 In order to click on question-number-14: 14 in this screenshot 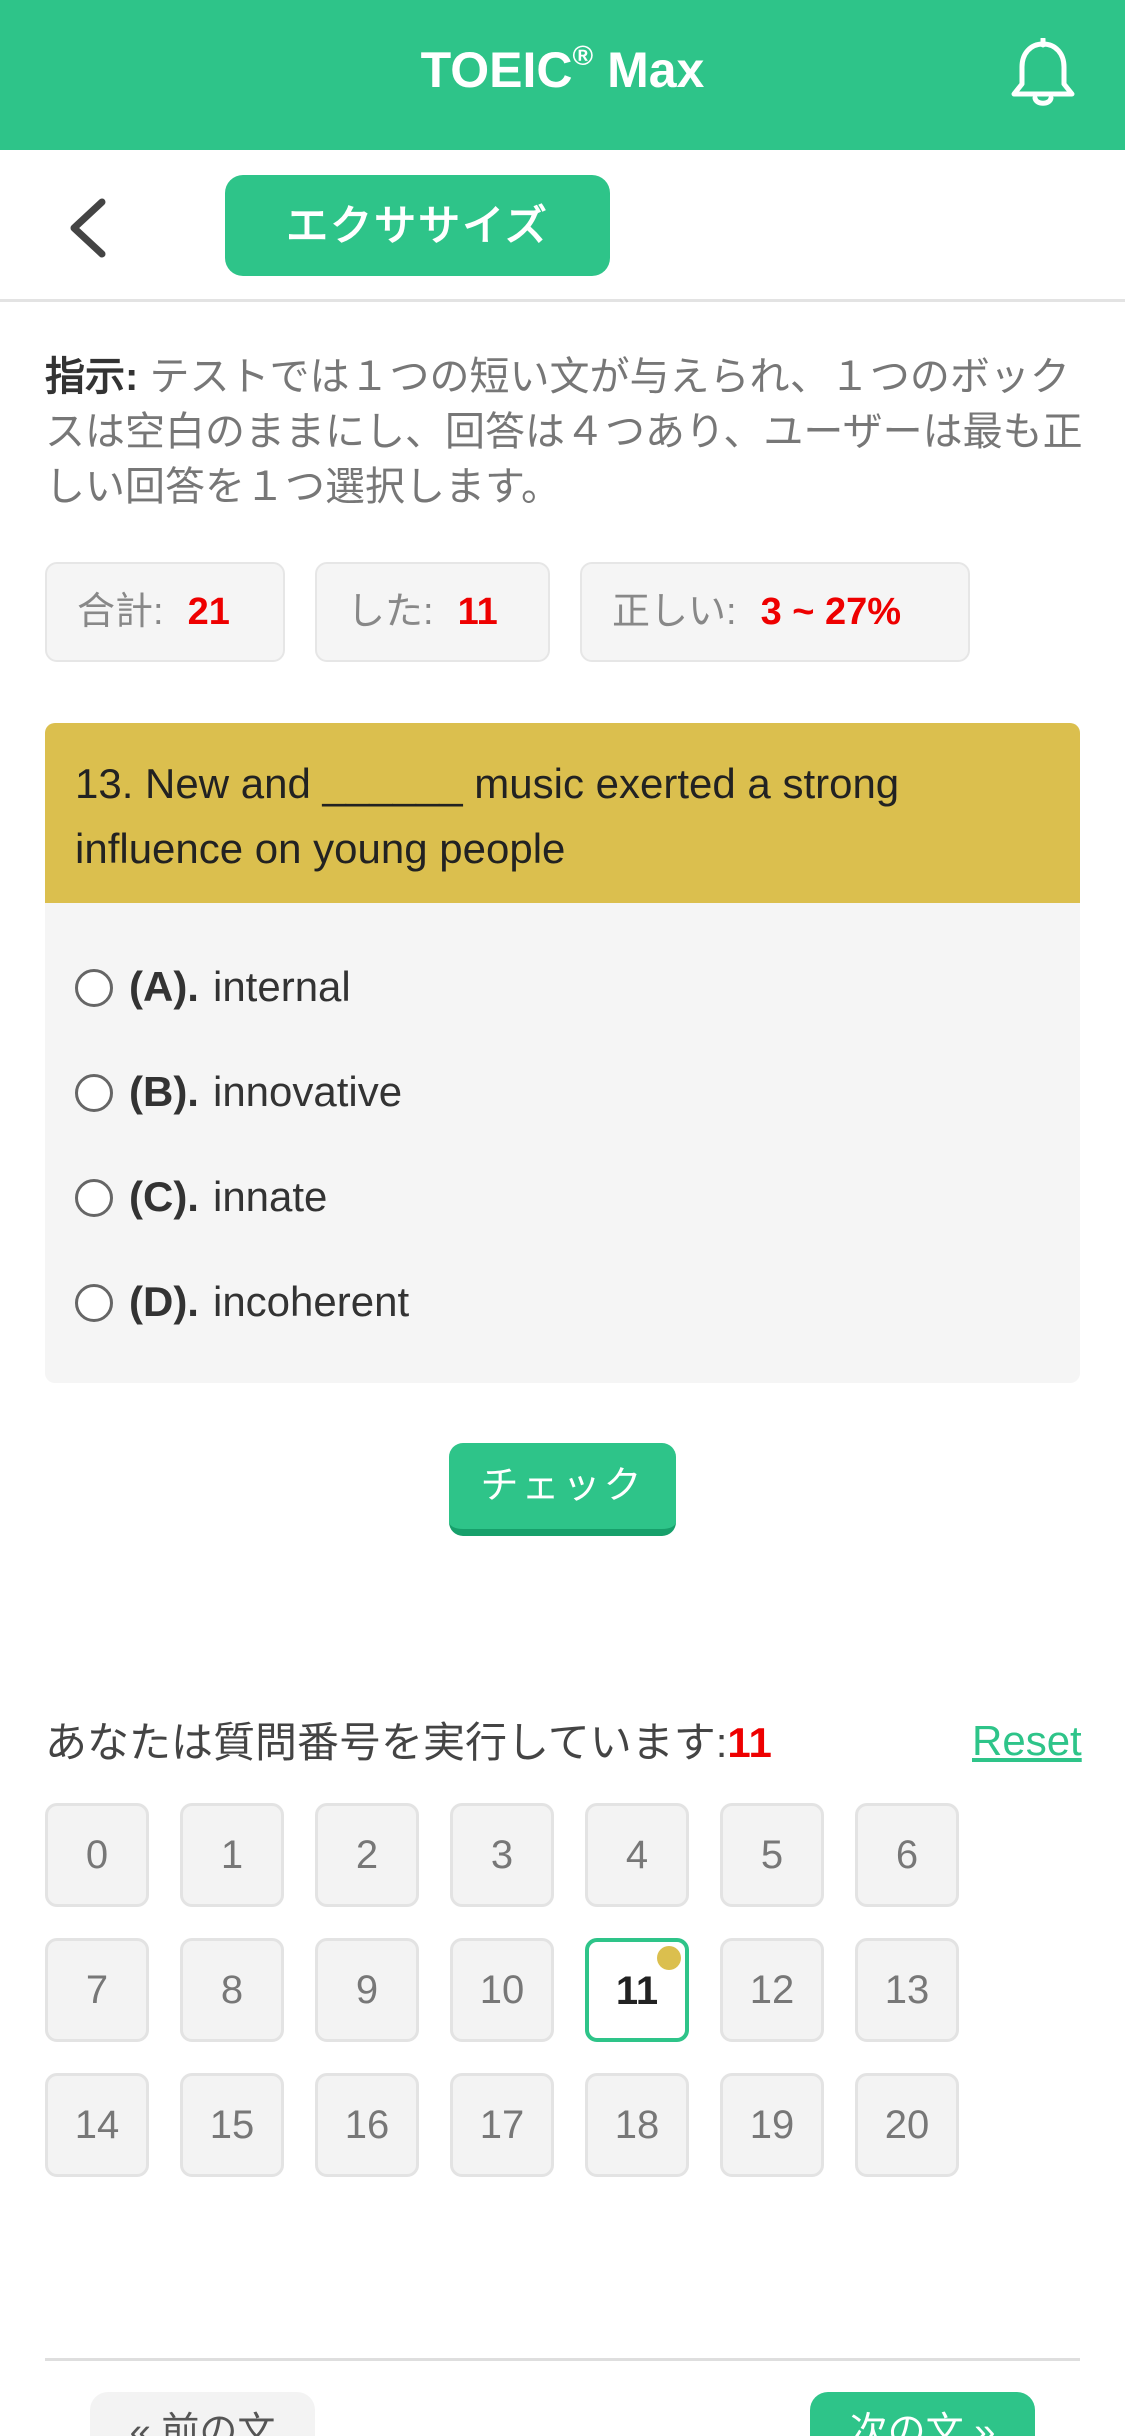, I will do `click(97, 2125)`.